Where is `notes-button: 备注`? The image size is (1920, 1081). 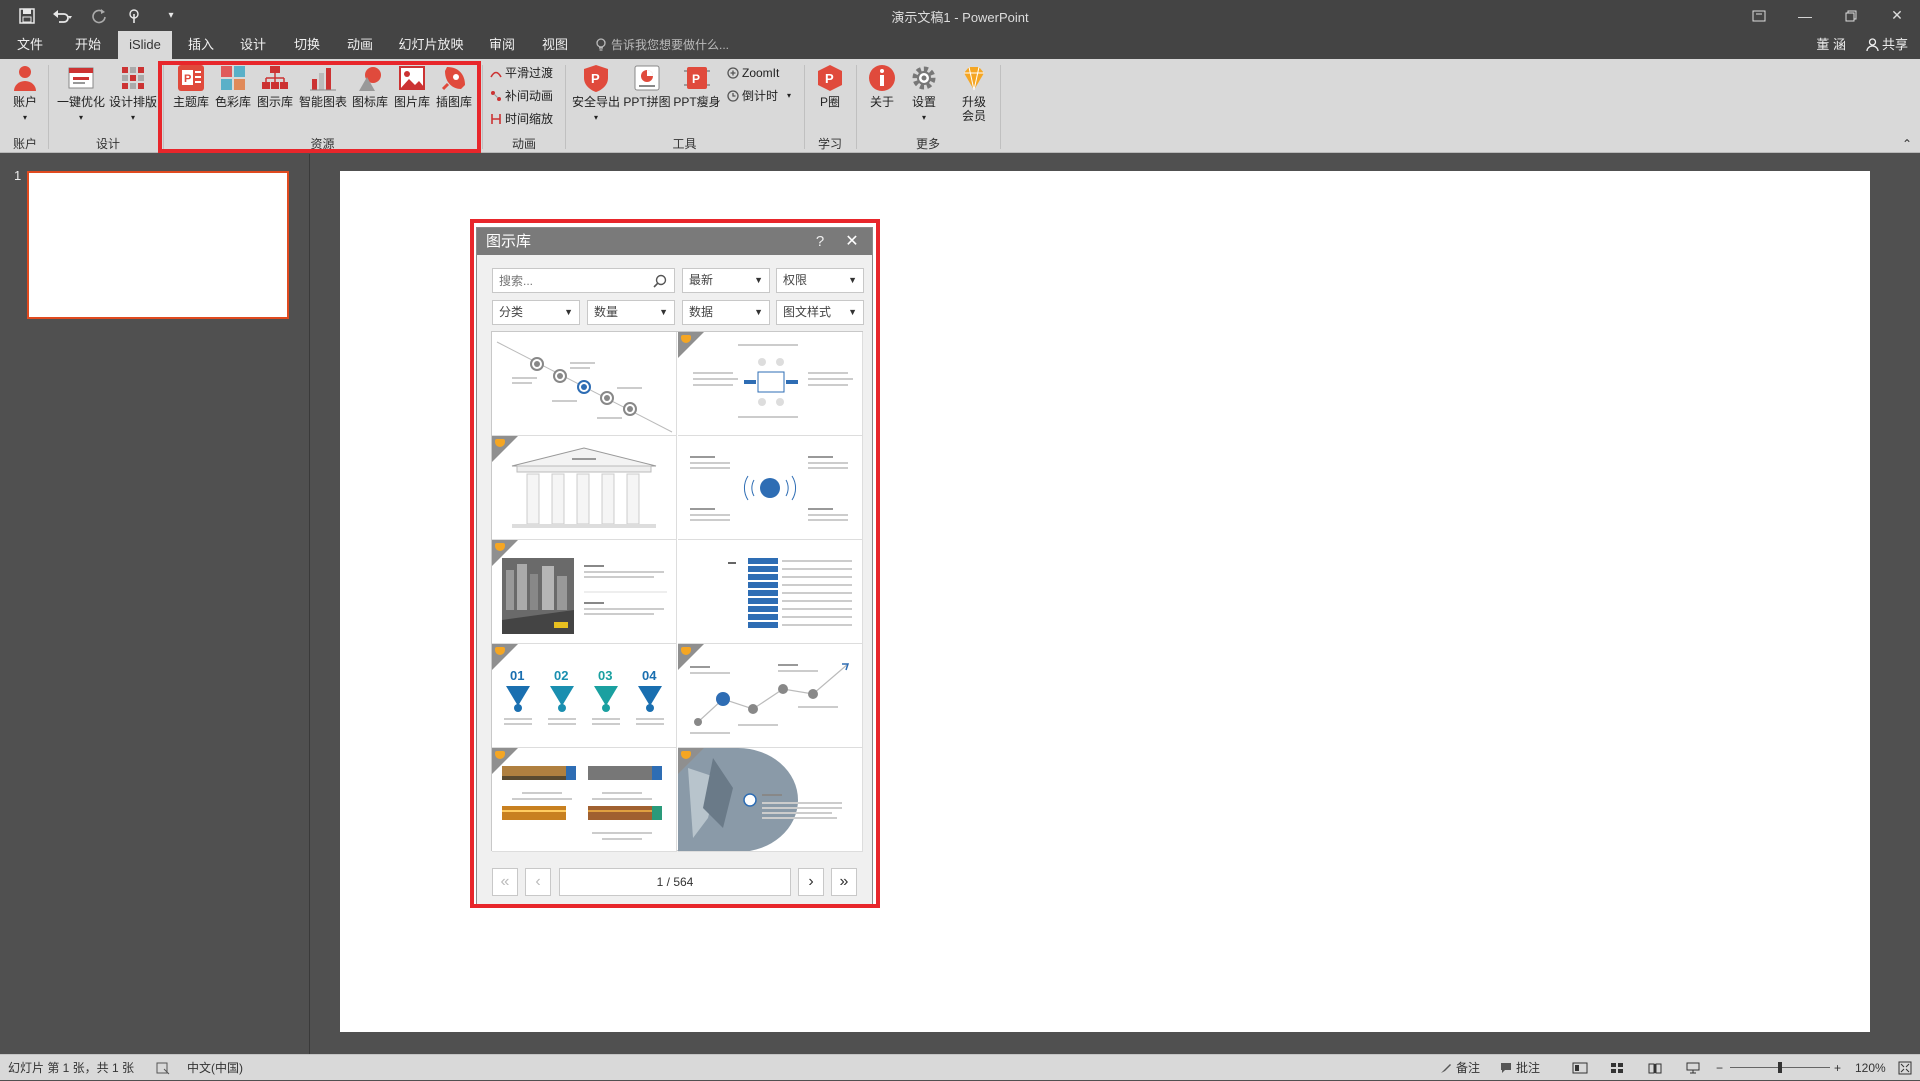
notes-button: 备注 is located at coordinates (1460, 1068).